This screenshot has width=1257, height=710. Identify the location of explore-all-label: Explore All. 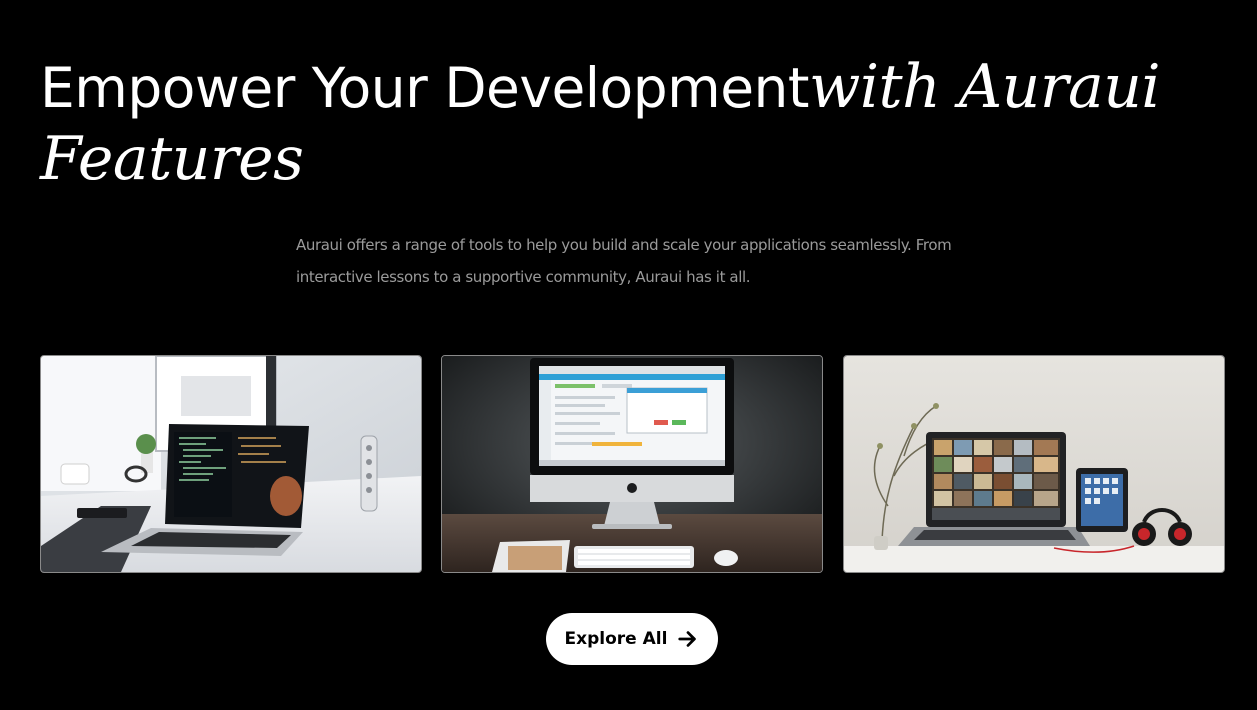
(616, 639).